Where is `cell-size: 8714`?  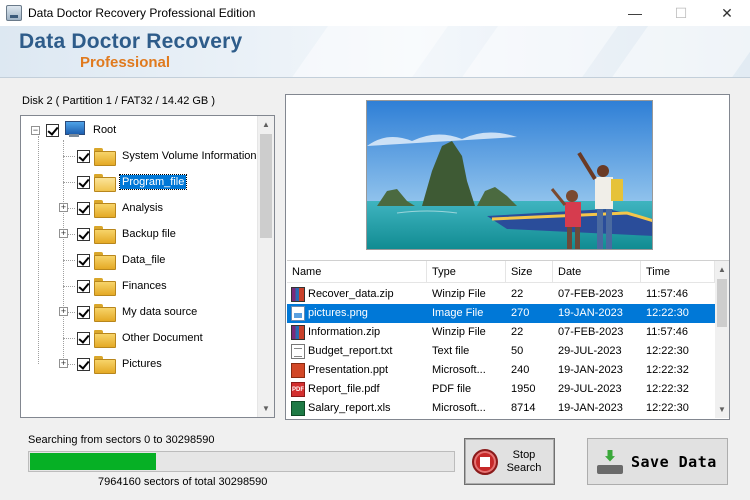 cell-size: 8714 is located at coordinates (523, 408).